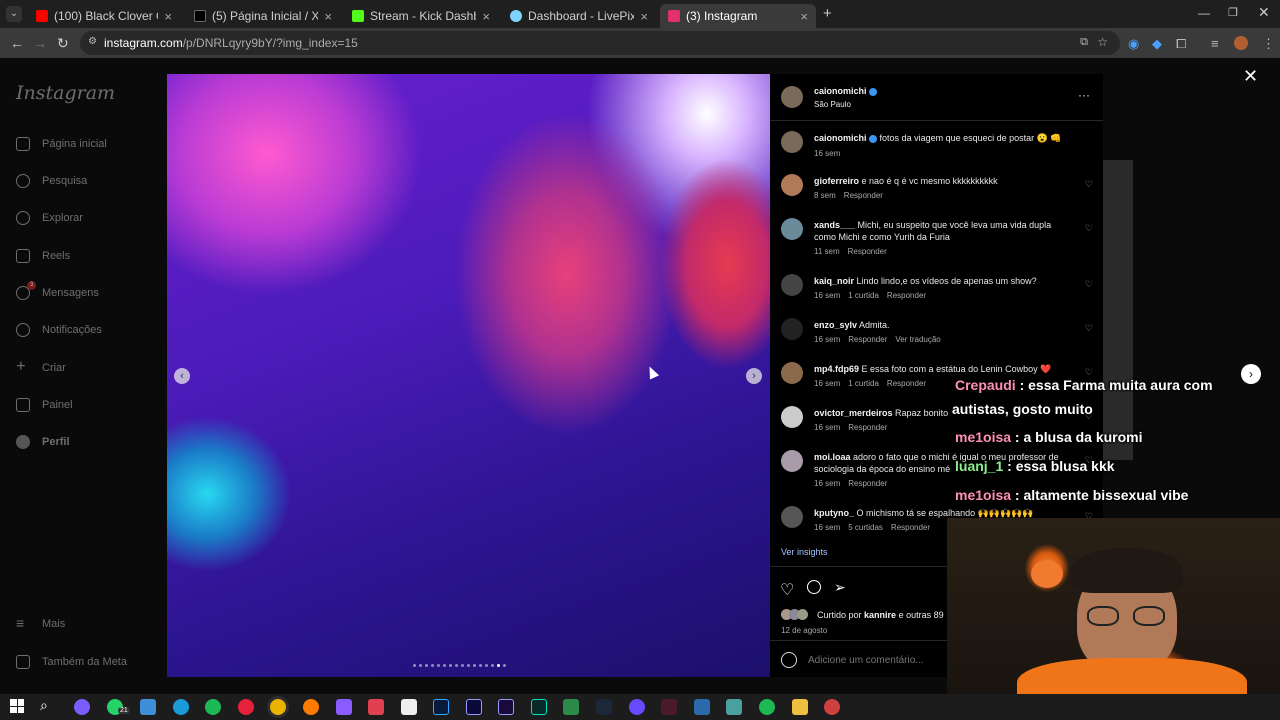 This screenshot has width=1280, height=720. Describe the element at coordinates (836, 369) in the screenshot. I see `comment-username: mp4.fdp69` at that location.